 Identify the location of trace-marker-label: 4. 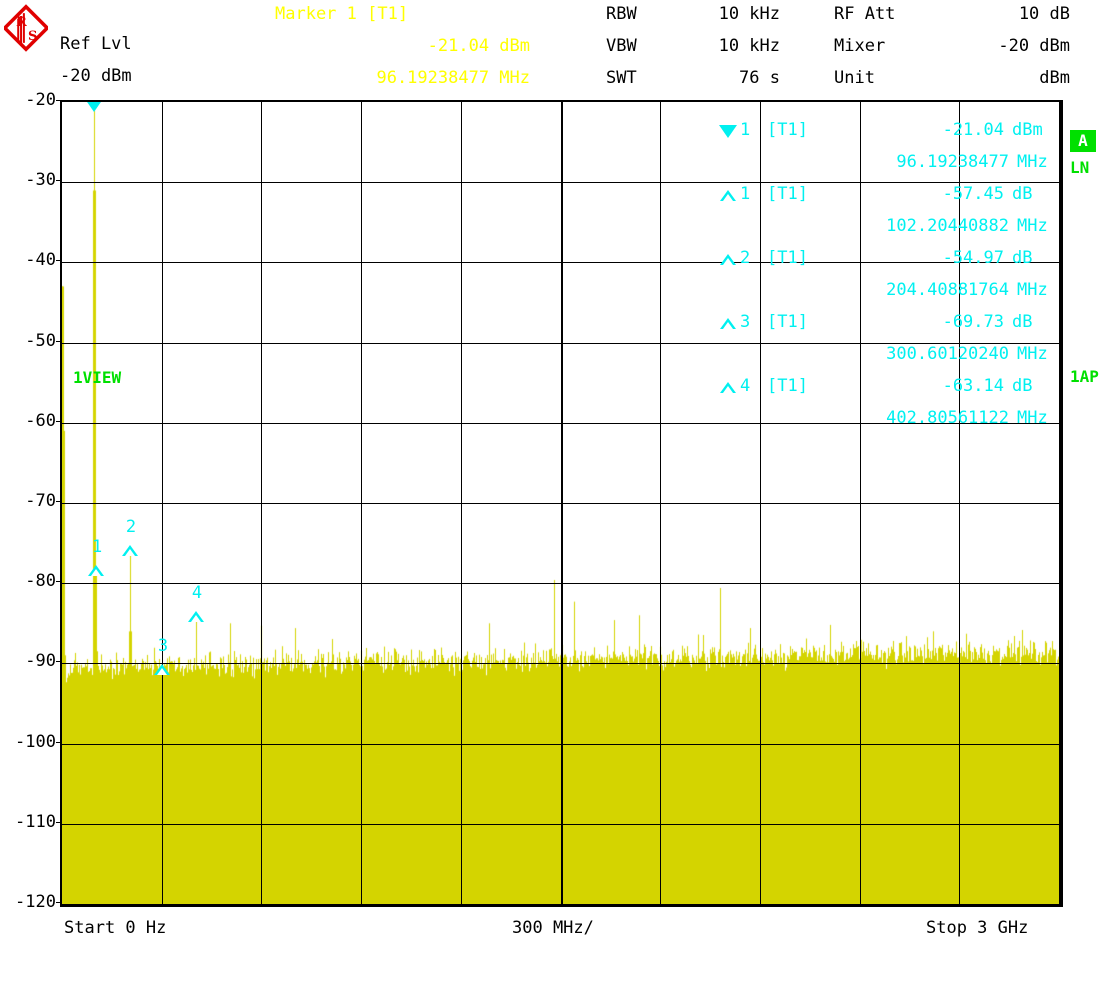
(197, 592).